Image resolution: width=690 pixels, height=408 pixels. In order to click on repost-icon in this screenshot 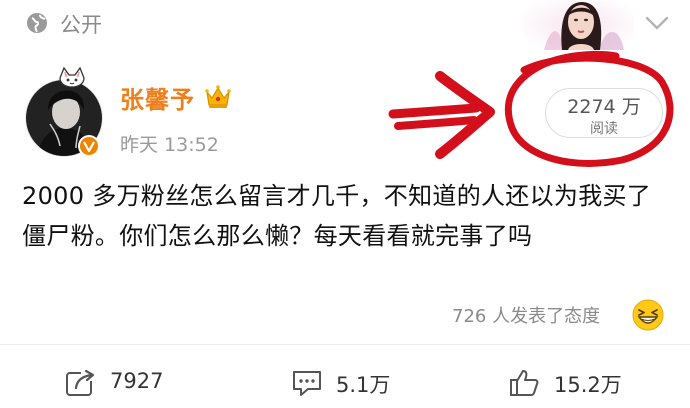, I will do `click(81, 382)`.